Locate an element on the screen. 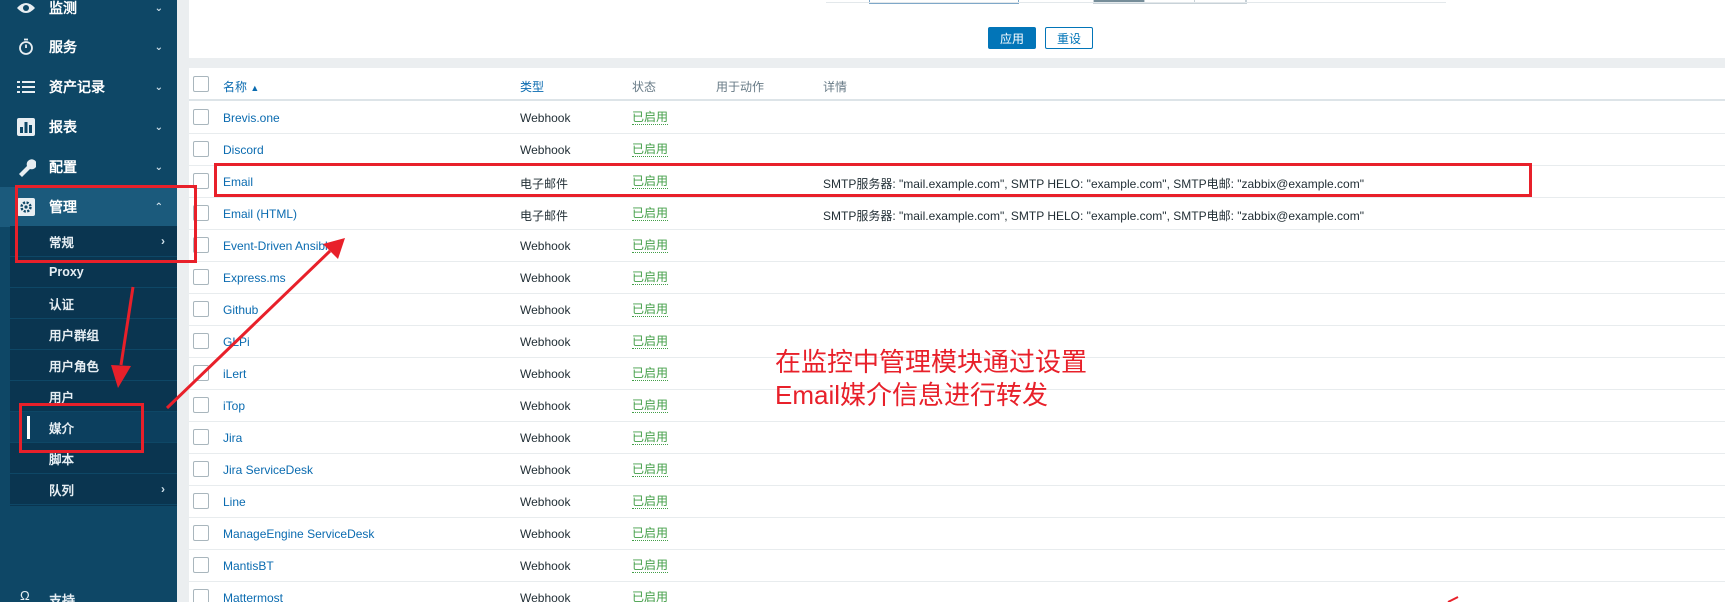 The image size is (1725, 602). column-header-name-label: 名称 is located at coordinates (235, 87).